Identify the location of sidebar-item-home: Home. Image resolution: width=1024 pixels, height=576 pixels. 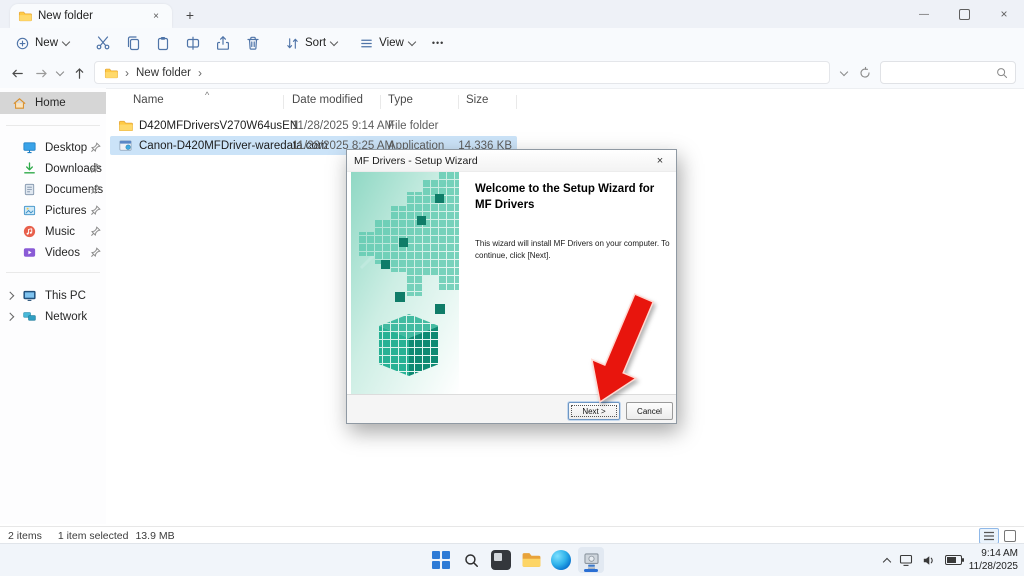
(53, 103).